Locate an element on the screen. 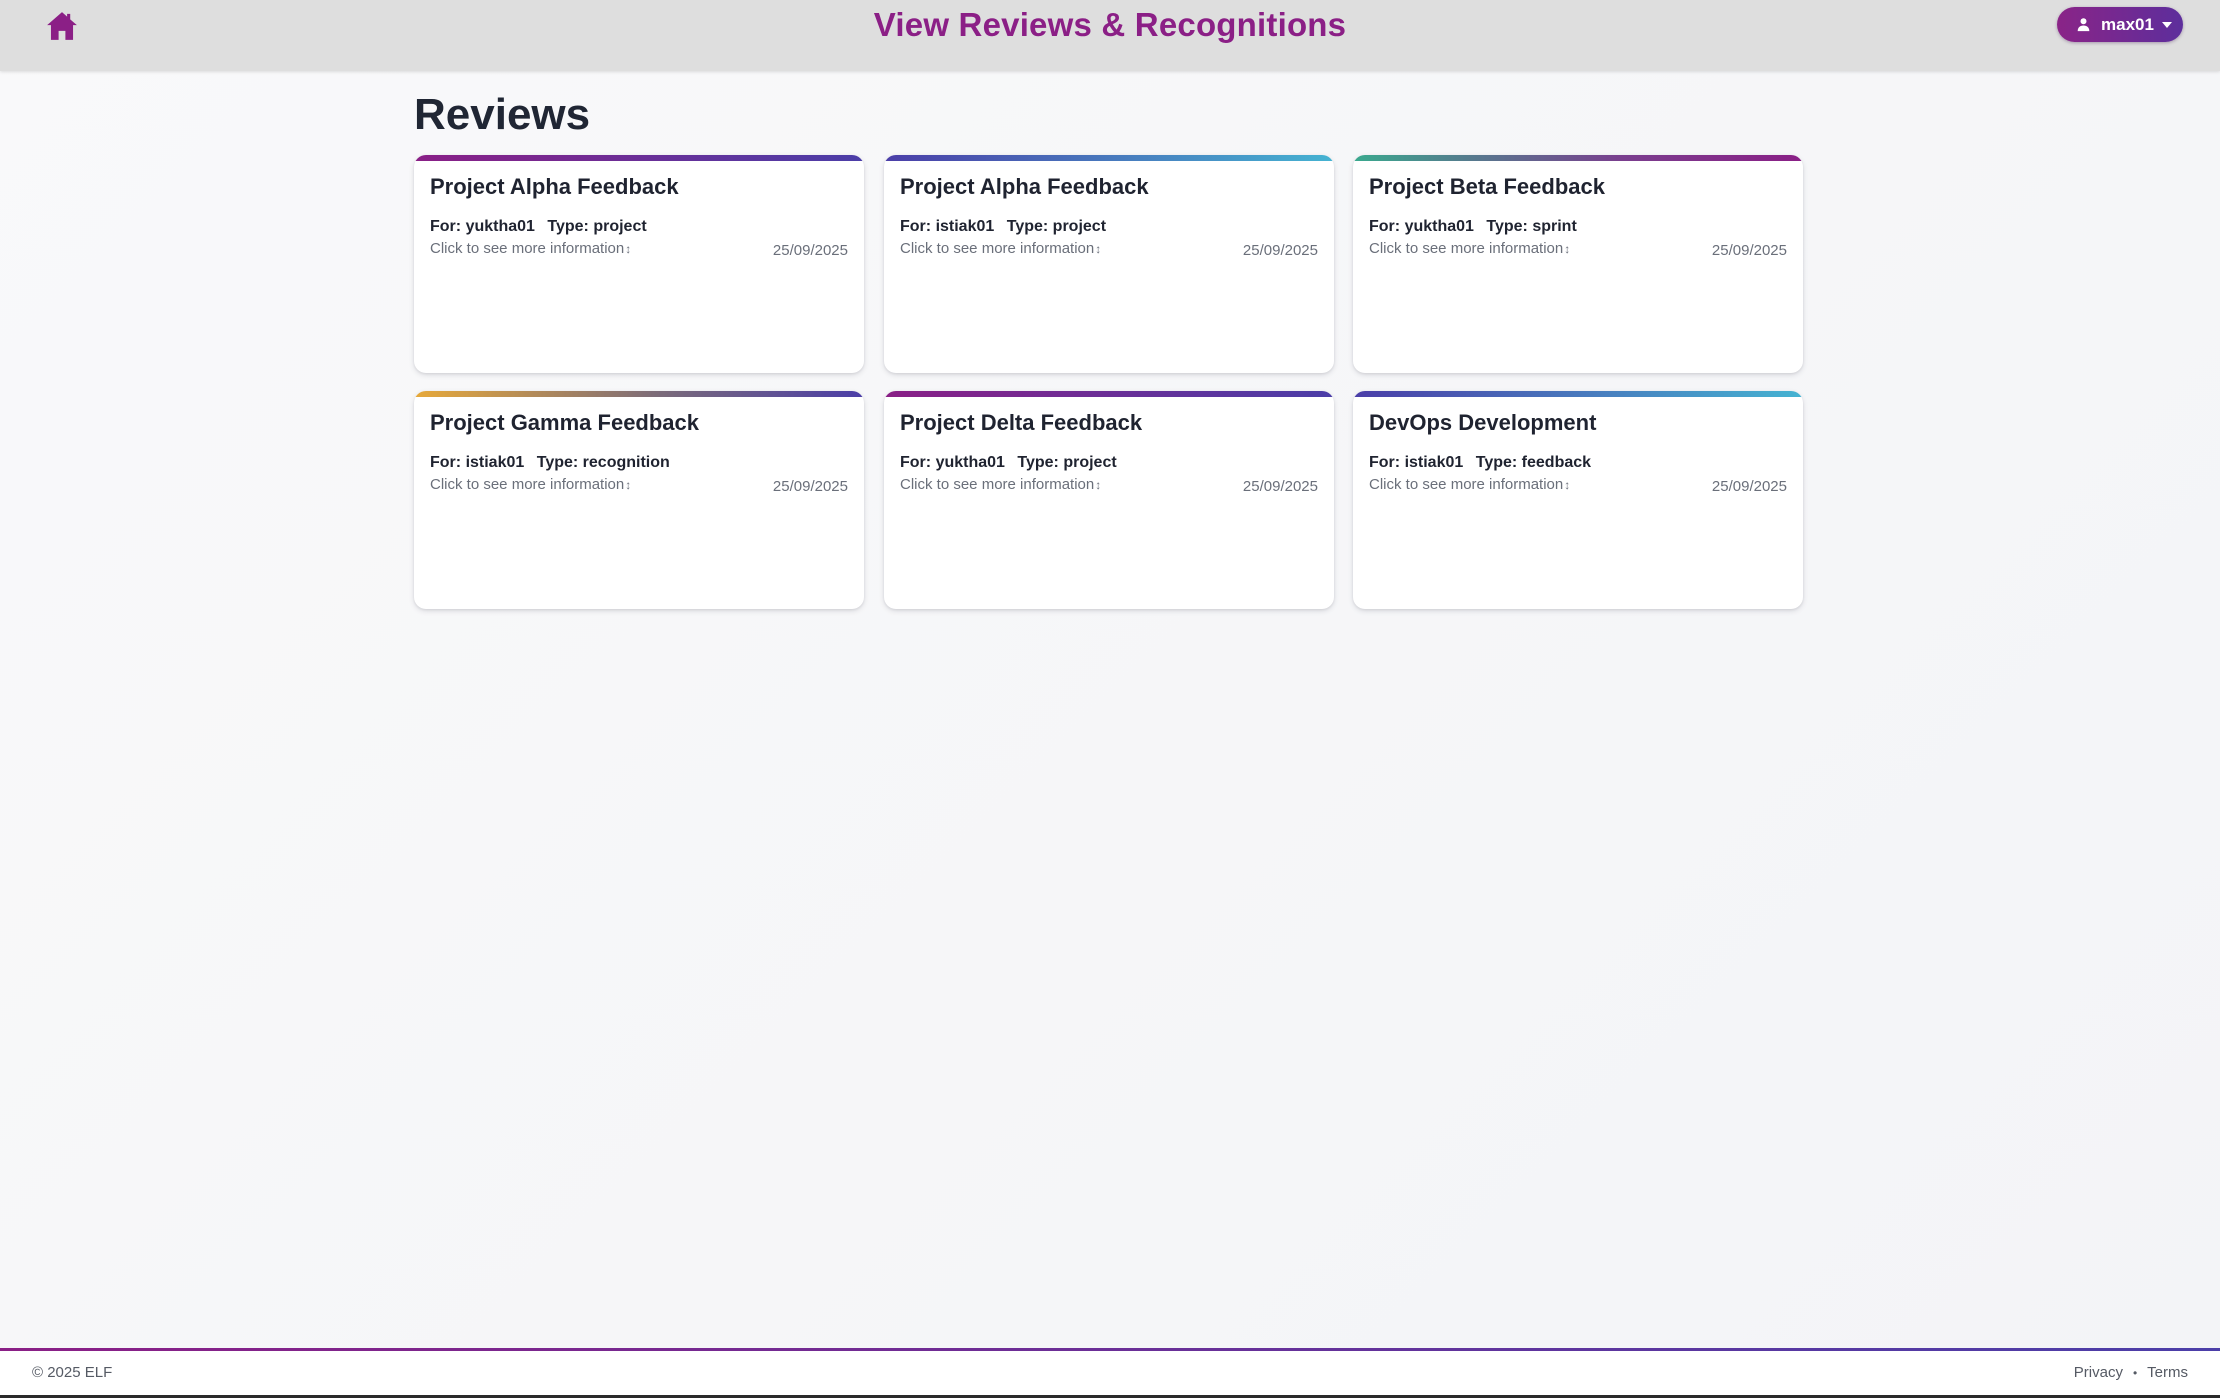 The image size is (2220, 1398). card-title: Project Beta Feedback is located at coordinates (1487, 186).